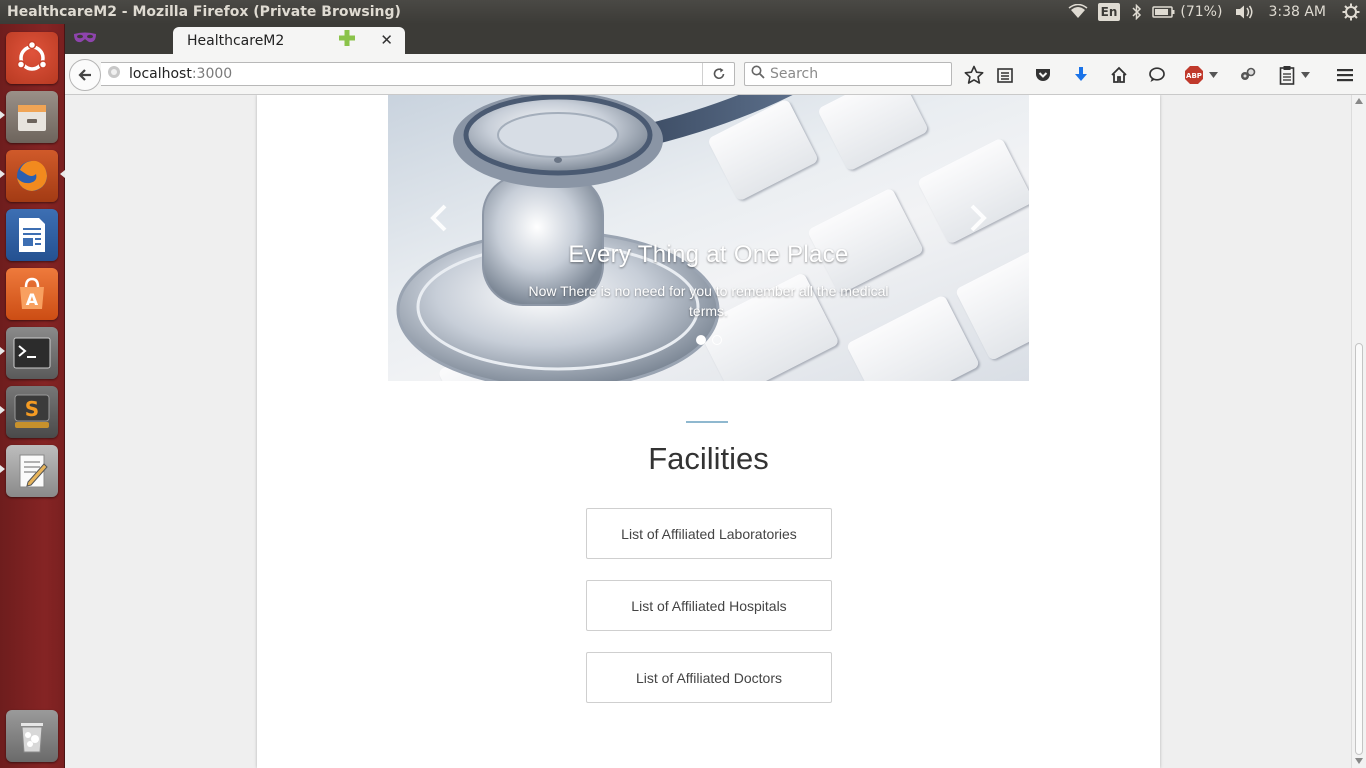 This screenshot has width=1366, height=768. Describe the element at coordinates (1359, 549) in the screenshot. I see `scrollbar-thumb` at that location.